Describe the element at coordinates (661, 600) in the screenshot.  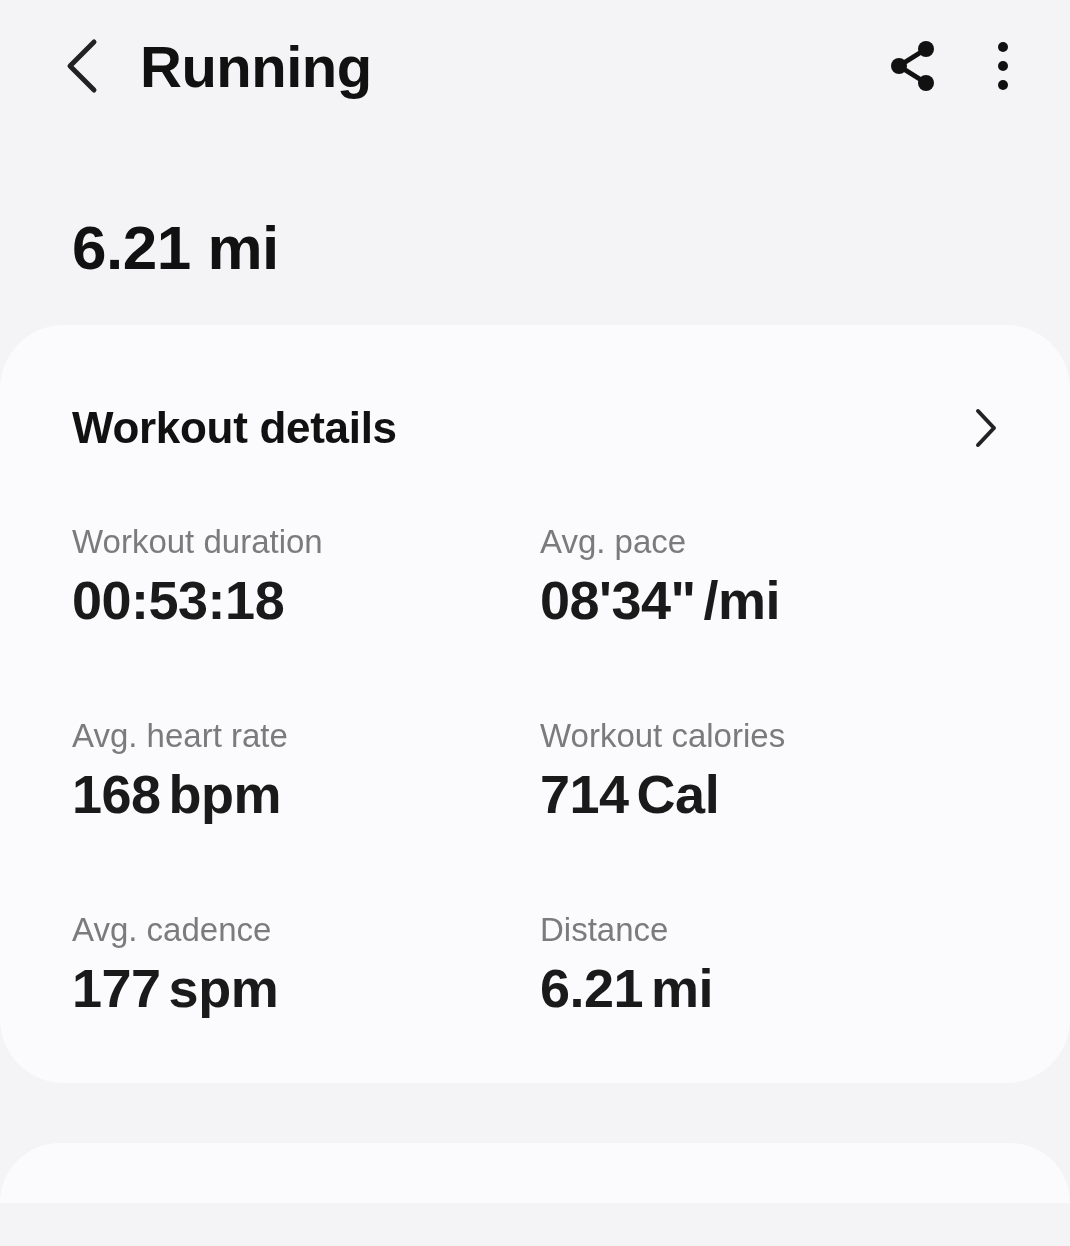
I see `stat-value: 08'34"/mi` at that location.